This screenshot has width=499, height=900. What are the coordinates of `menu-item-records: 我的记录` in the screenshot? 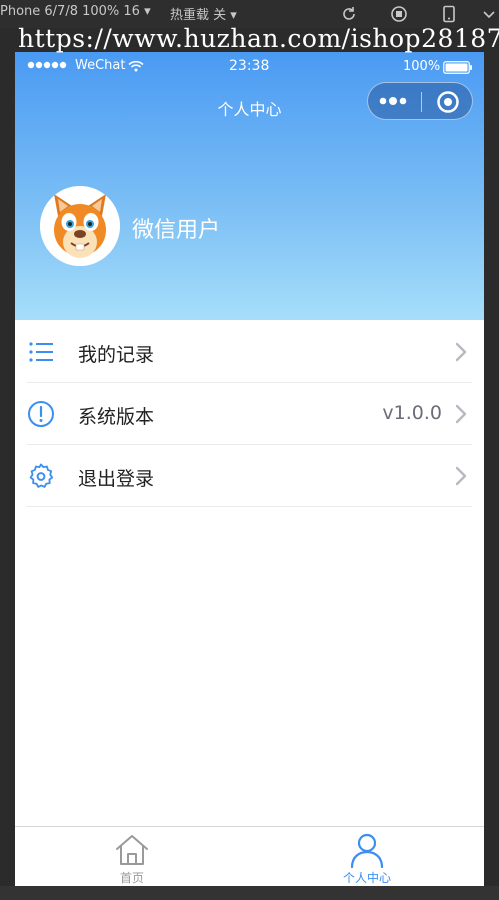 It's located at (249, 352).